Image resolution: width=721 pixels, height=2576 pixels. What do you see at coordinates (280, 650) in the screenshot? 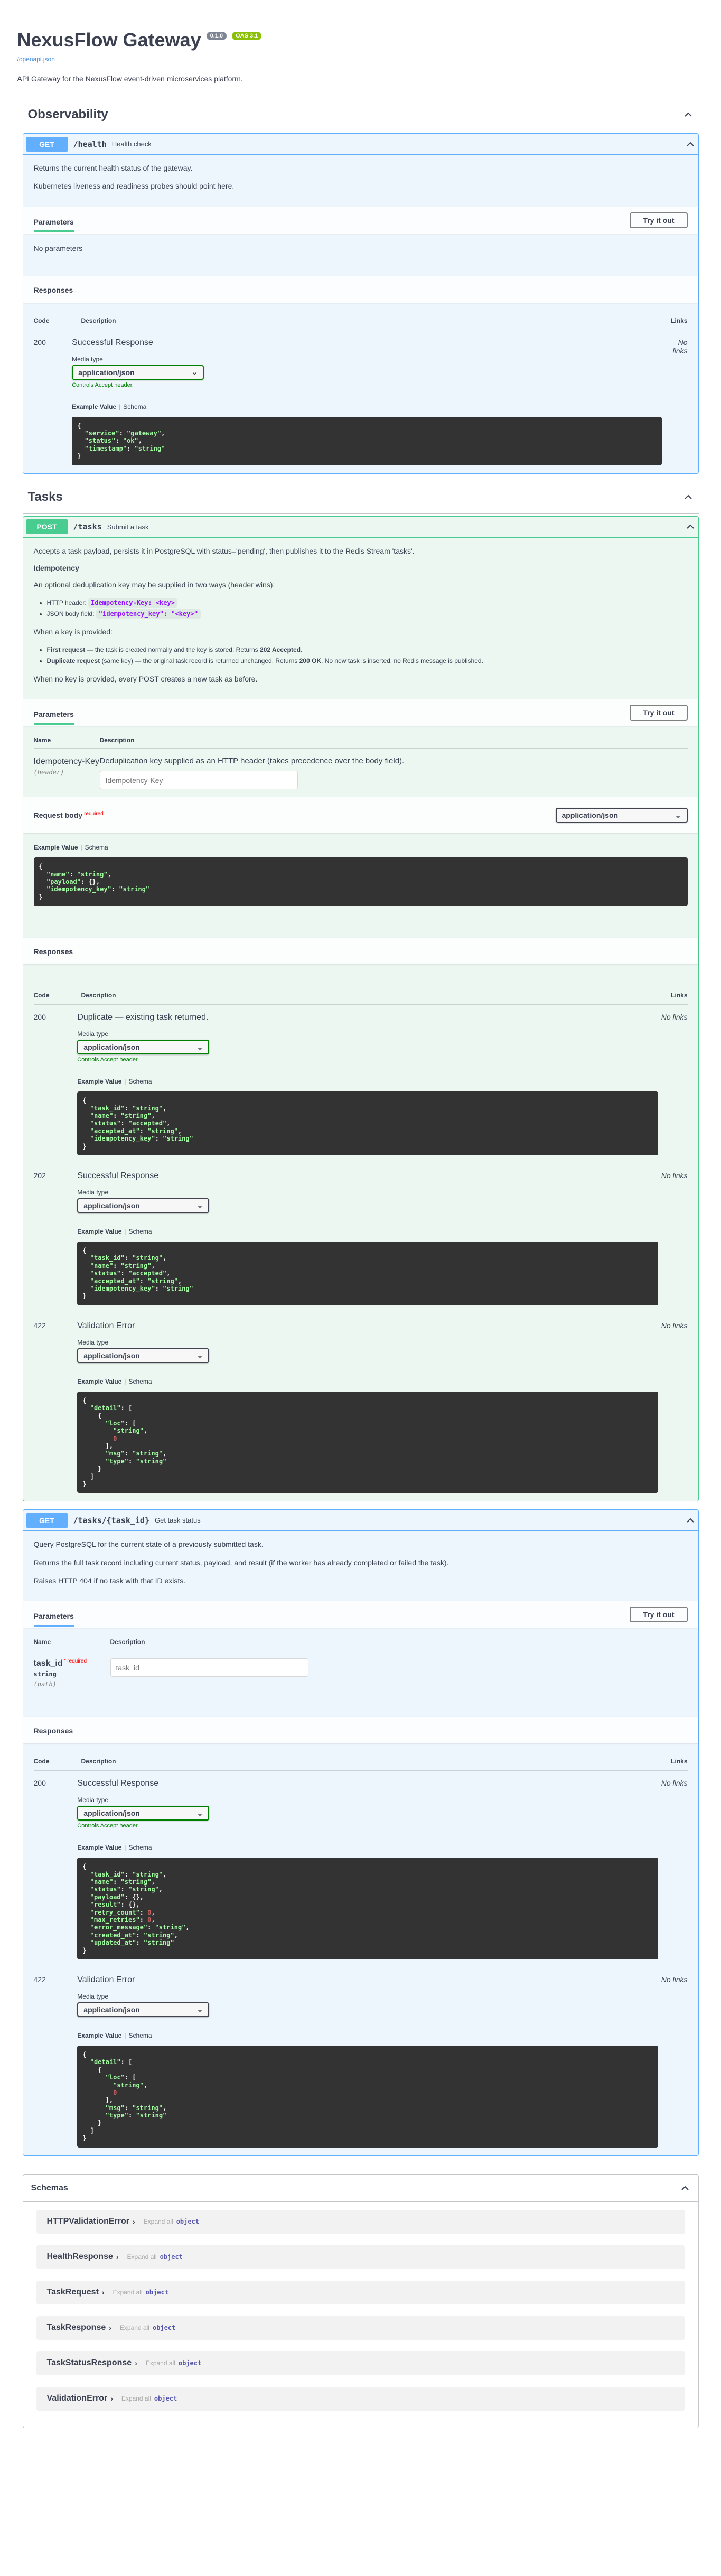
I see `li-bold: 202 Accepted` at bounding box center [280, 650].